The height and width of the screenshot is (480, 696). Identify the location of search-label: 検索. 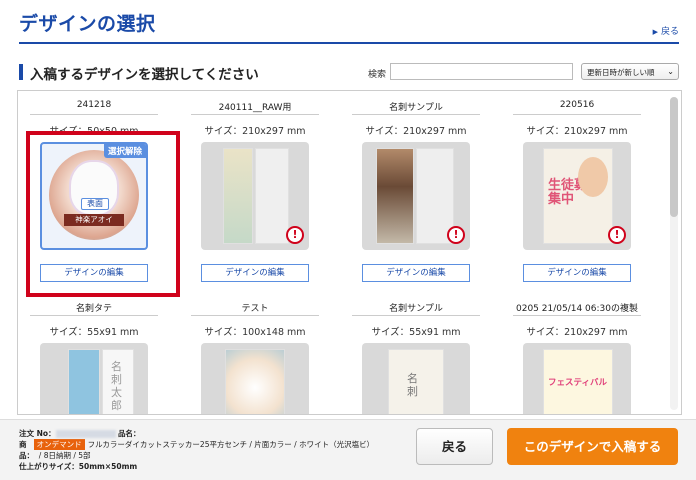
(377, 75).